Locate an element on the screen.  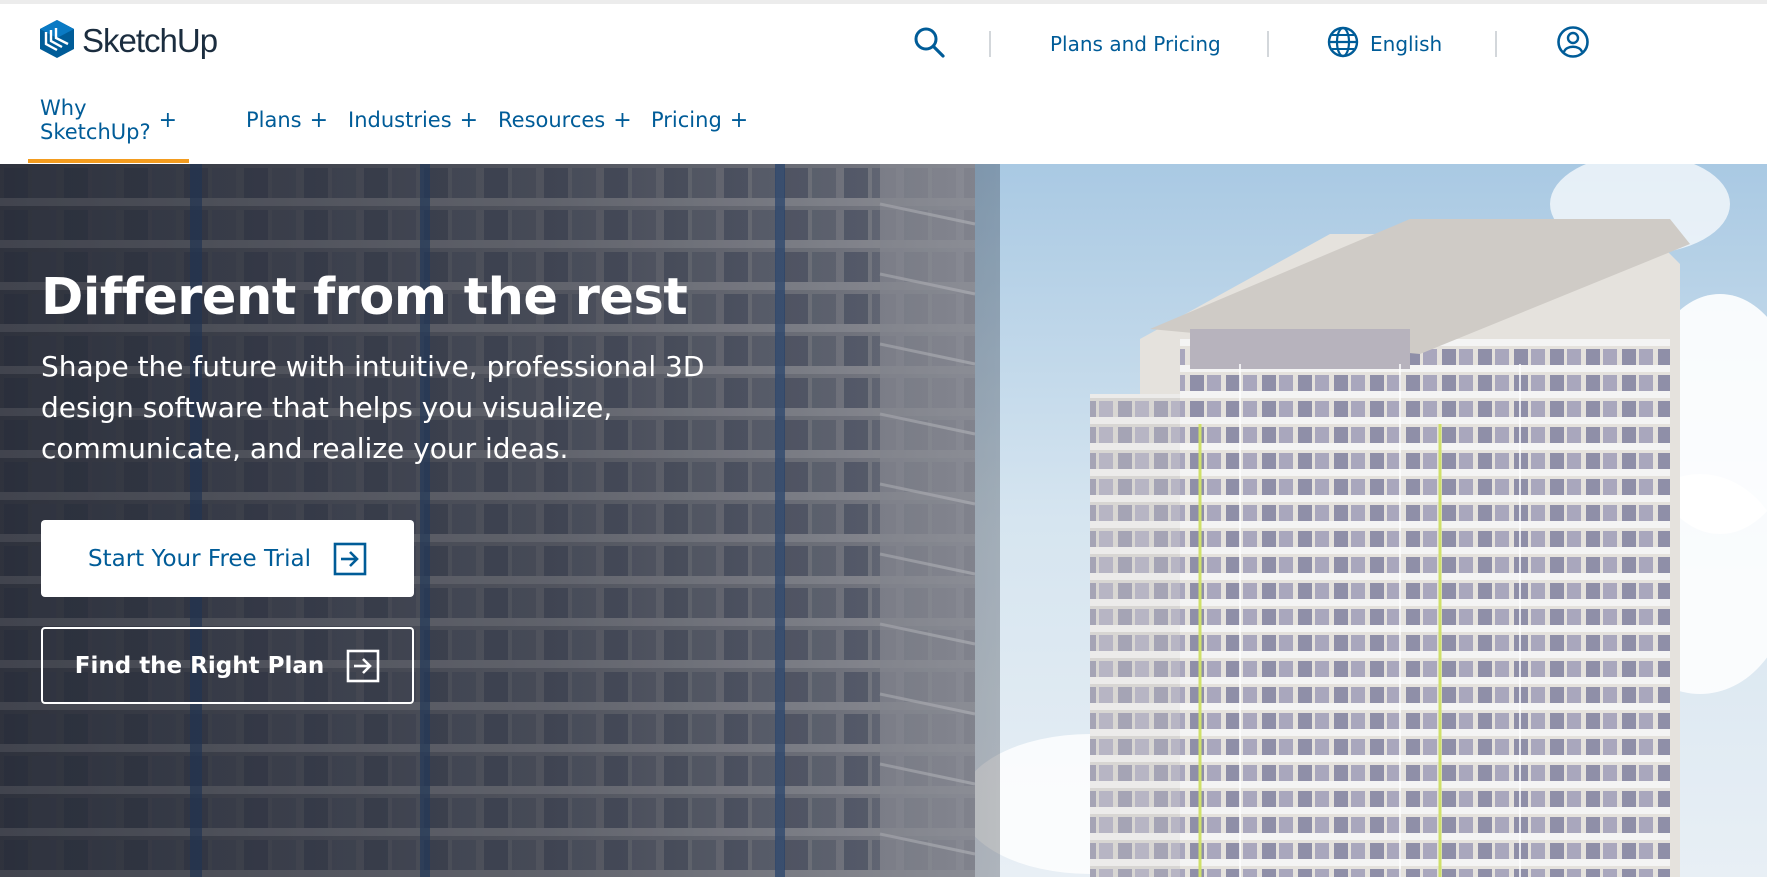
language-label: English is located at coordinates (1406, 44).